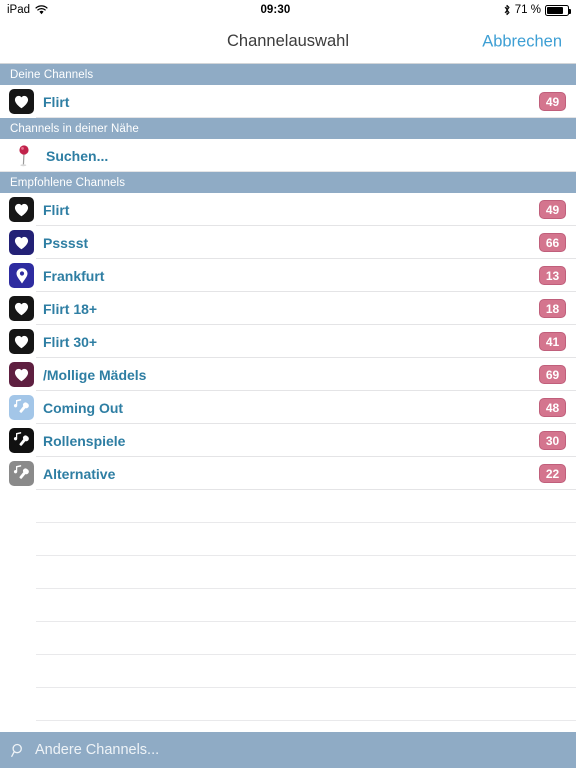 Image resolution: width=576 pixels, height=768 pixels. Describe the element at coordinates (558, 10) in the screenshot. I see `battery-icon` at that location.